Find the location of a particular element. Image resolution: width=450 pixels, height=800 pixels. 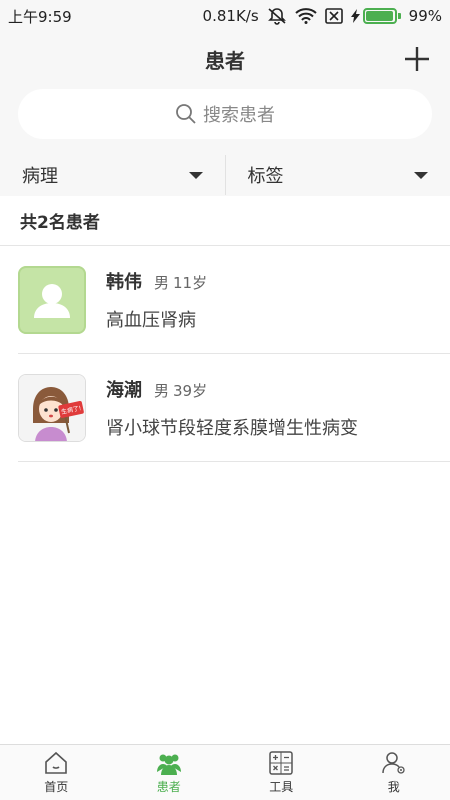

patient-diagnosis: 高血压肾病 is located at coordinates (151, 320).